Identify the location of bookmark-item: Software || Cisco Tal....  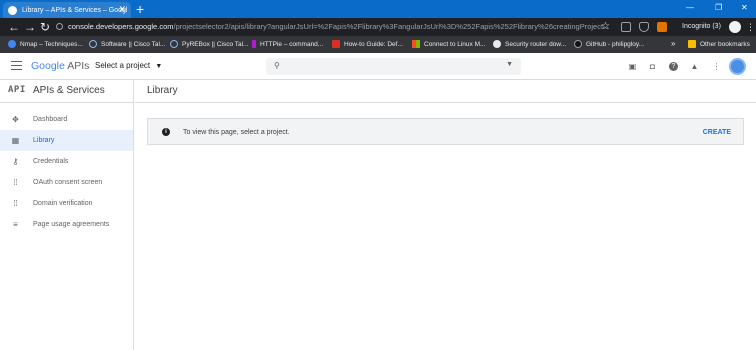
(127, 44).